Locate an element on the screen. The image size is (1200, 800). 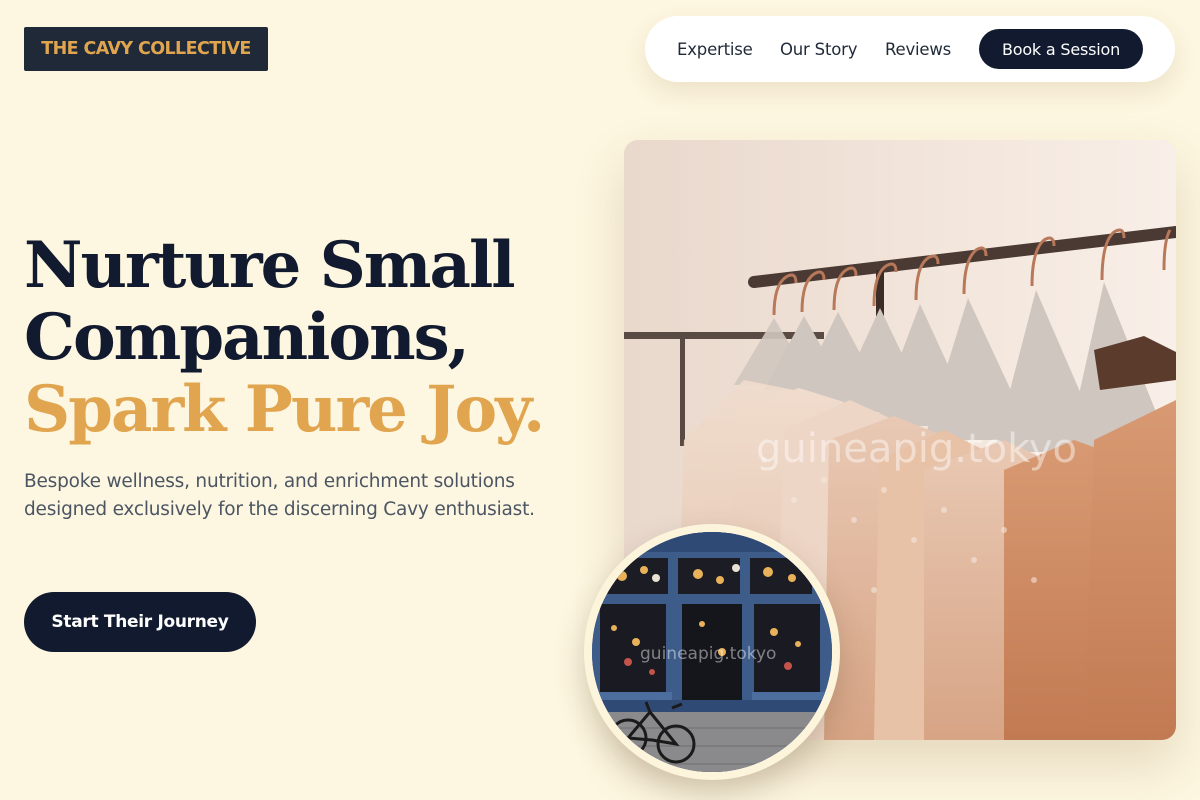
inset-photo-storefront: guineapig.tokyo is located at coordinates (712, 652).